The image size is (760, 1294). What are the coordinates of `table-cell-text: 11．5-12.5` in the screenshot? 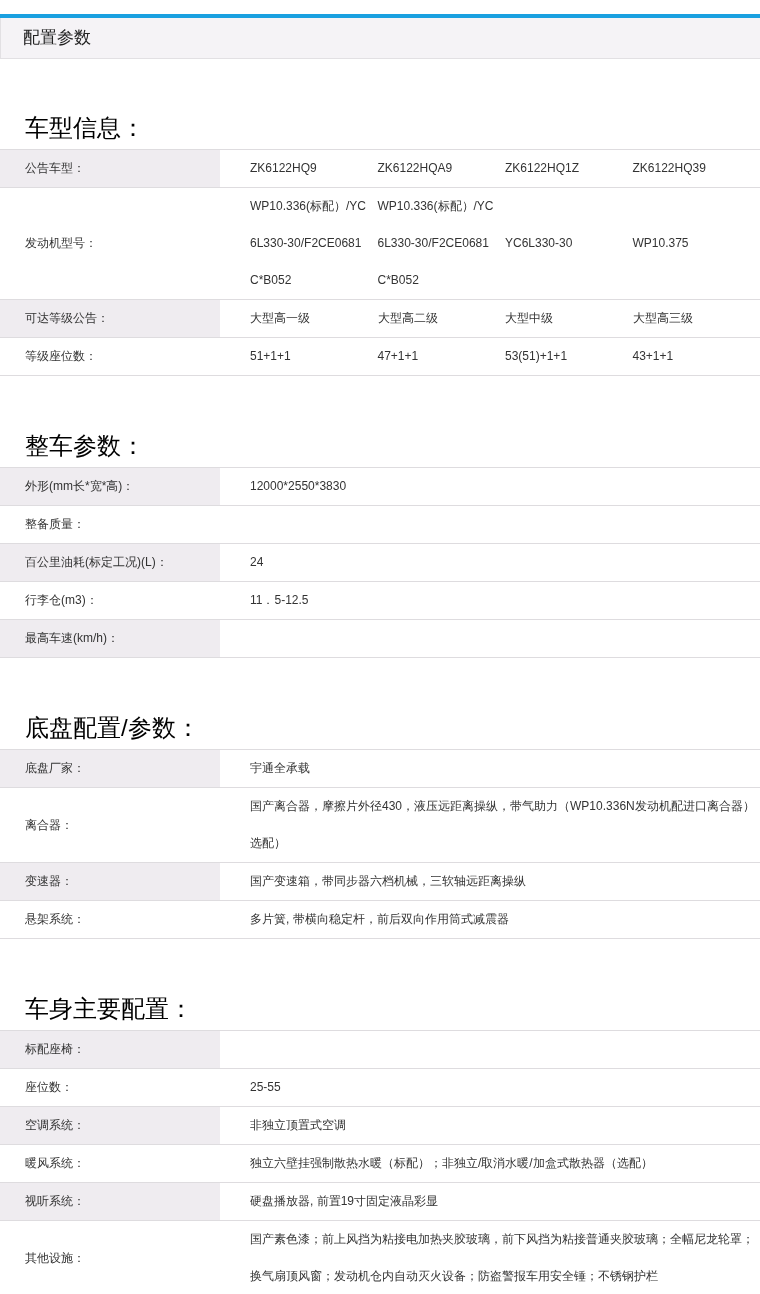 It's located at (279, 600).